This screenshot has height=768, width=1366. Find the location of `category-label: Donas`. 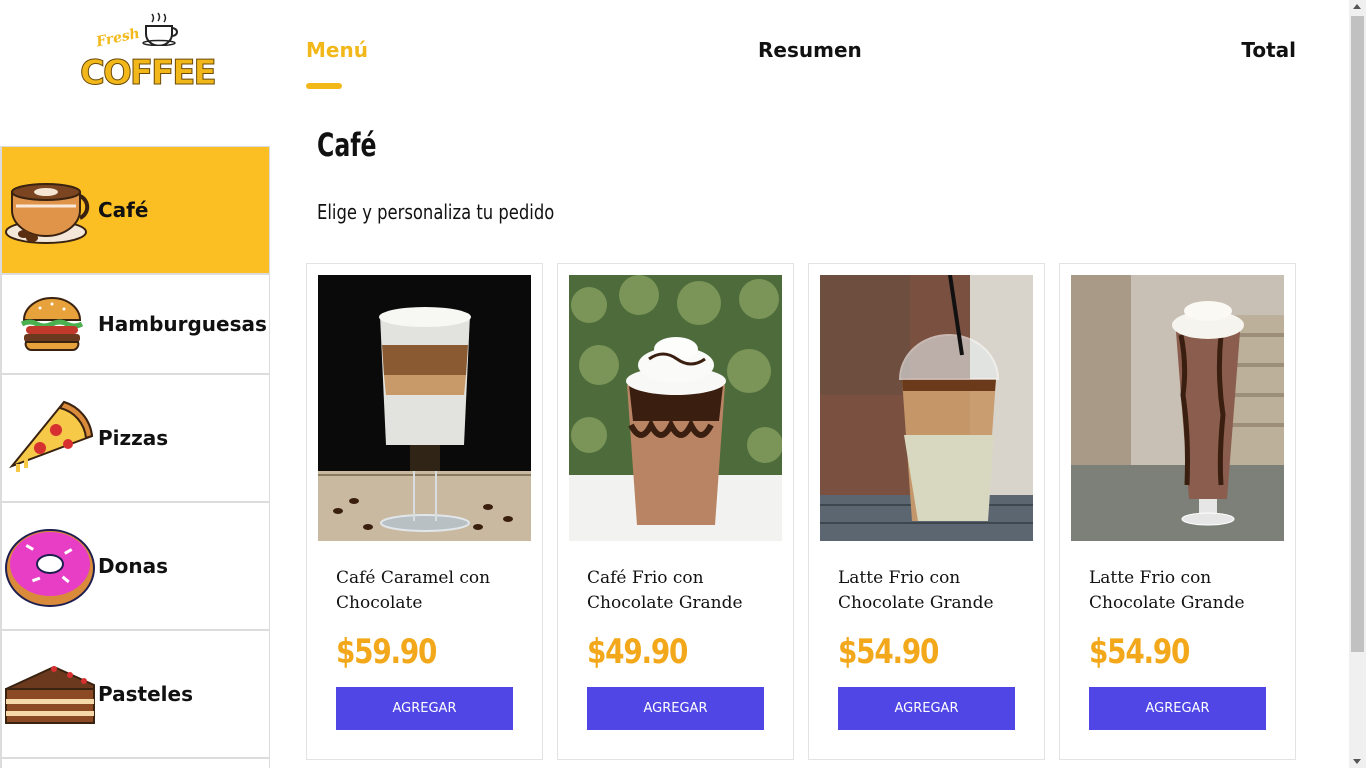

category-label: Donas is located at coordinates (133, 566).